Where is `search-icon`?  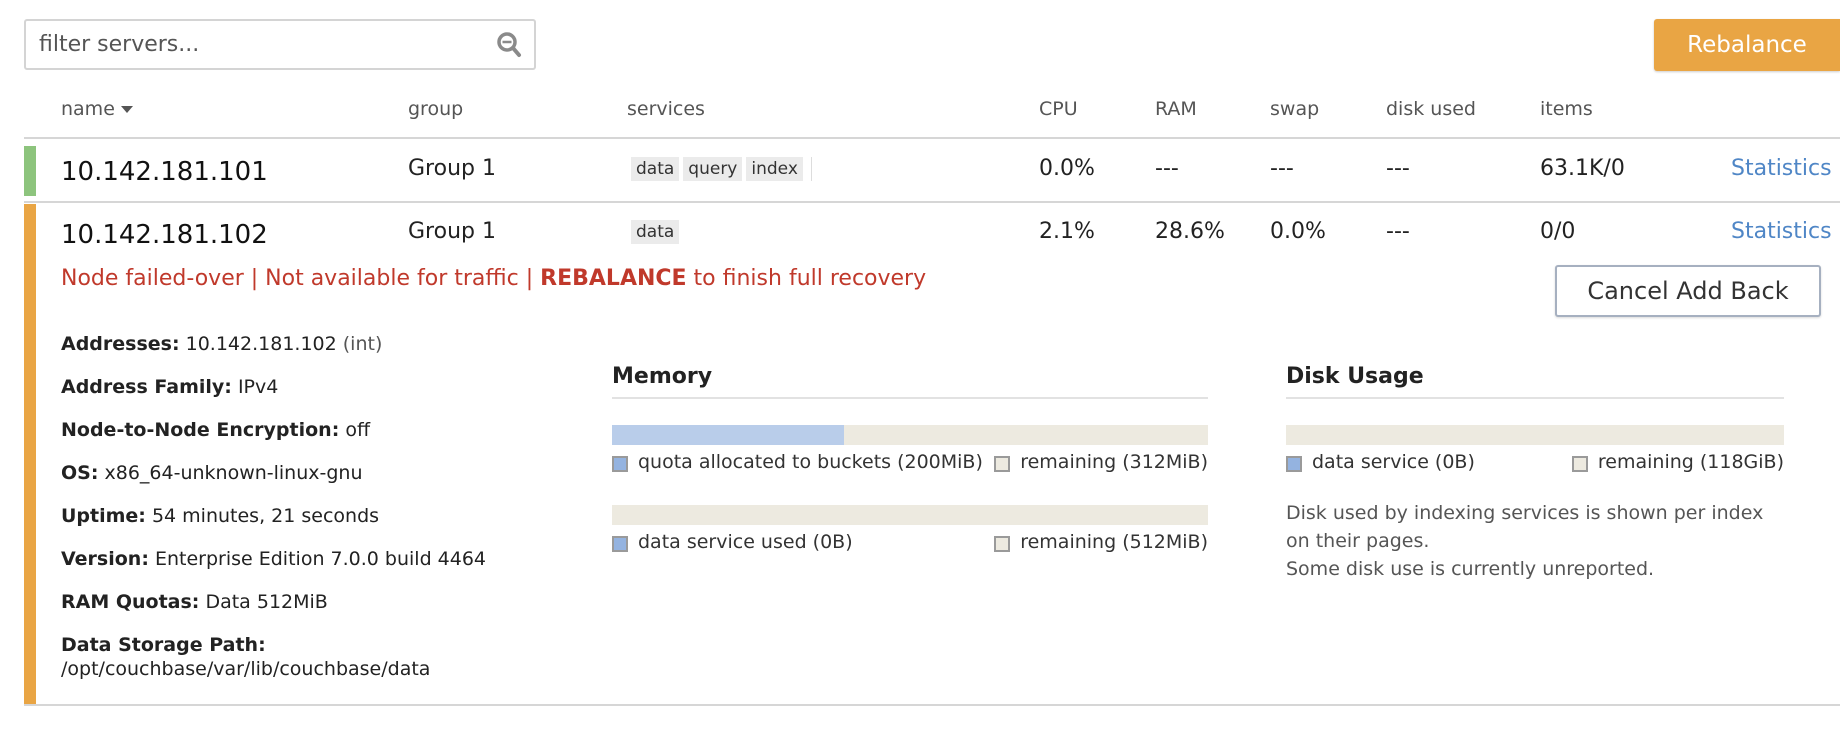 search-icon is located at coordinates (509, 45).